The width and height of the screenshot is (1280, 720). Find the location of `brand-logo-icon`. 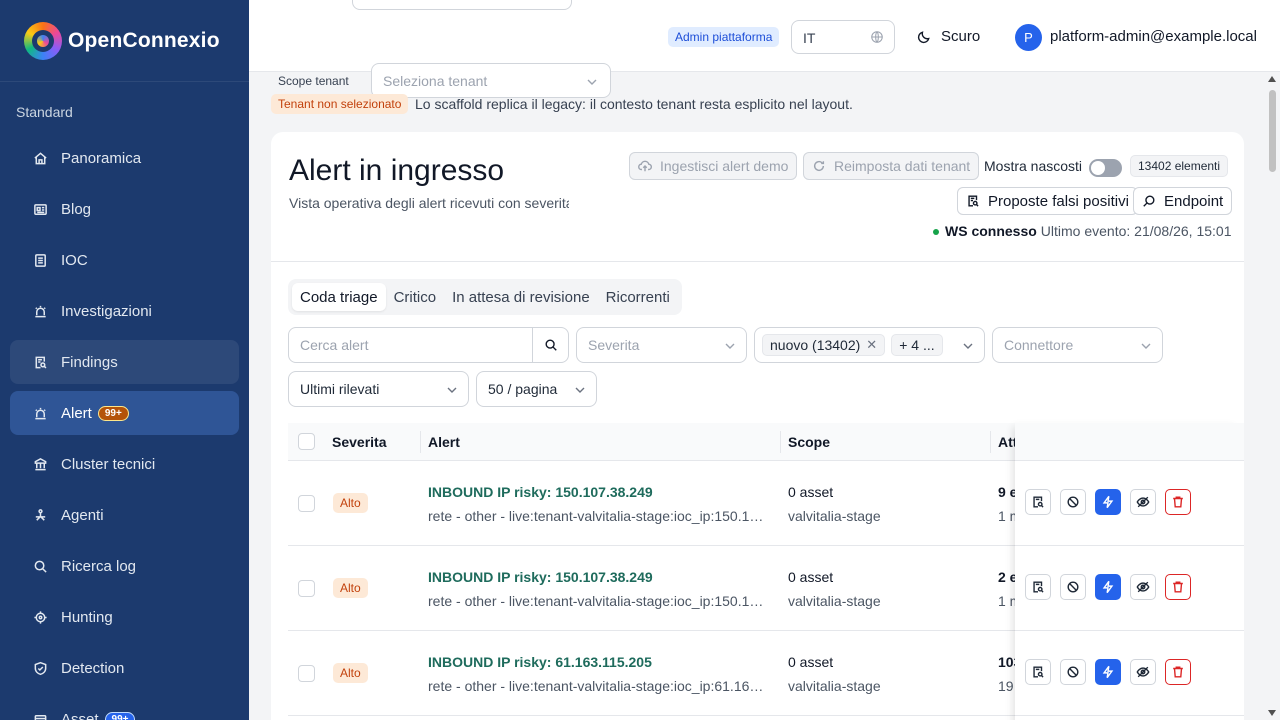

brand-logo-icon is located at coordinates (43, 40).